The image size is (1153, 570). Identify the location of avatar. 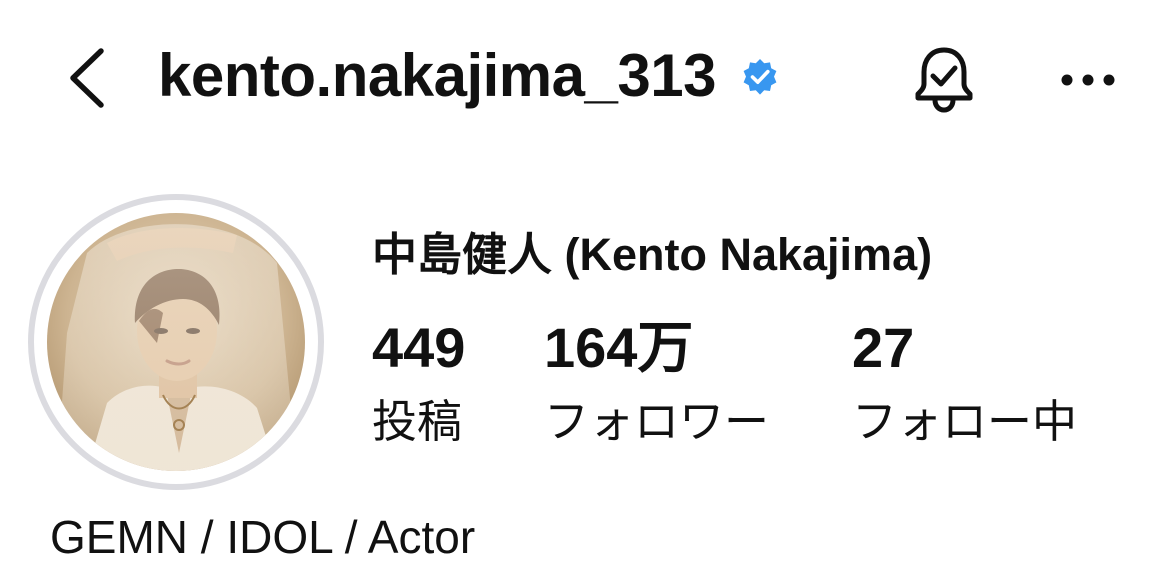
(176, 342).